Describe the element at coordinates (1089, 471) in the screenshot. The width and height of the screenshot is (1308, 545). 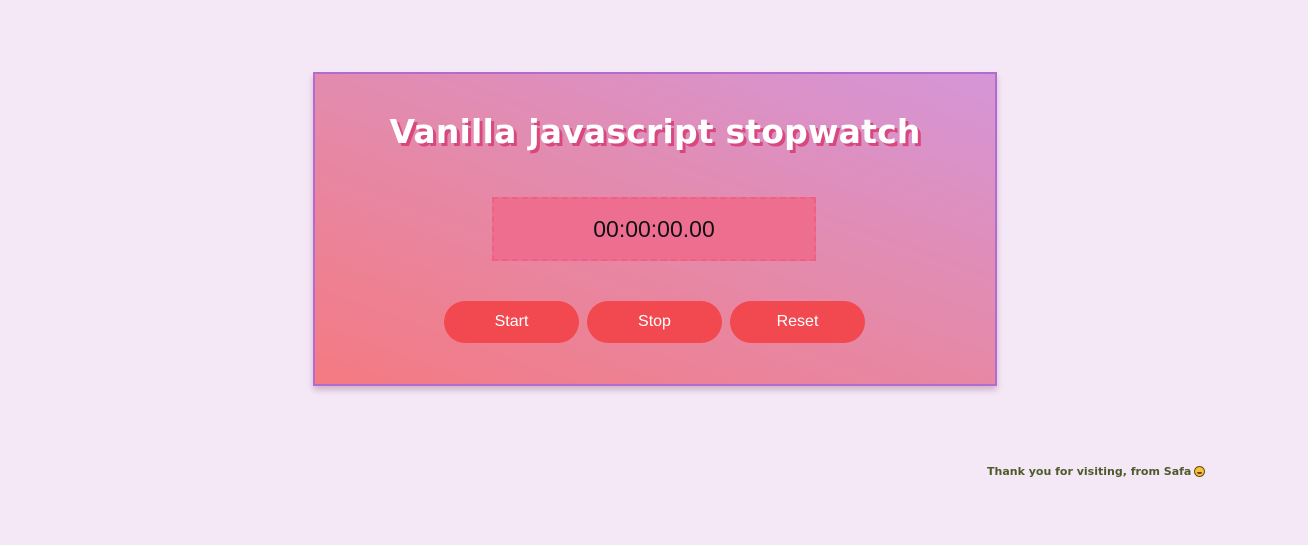
I see `footer-text: Thank you for visiting, from Safa` at that location.